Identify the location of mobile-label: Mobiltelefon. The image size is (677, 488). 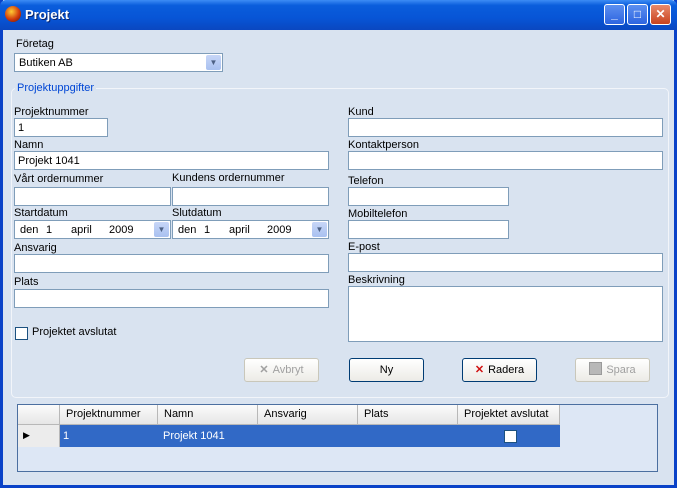
(378, 214).